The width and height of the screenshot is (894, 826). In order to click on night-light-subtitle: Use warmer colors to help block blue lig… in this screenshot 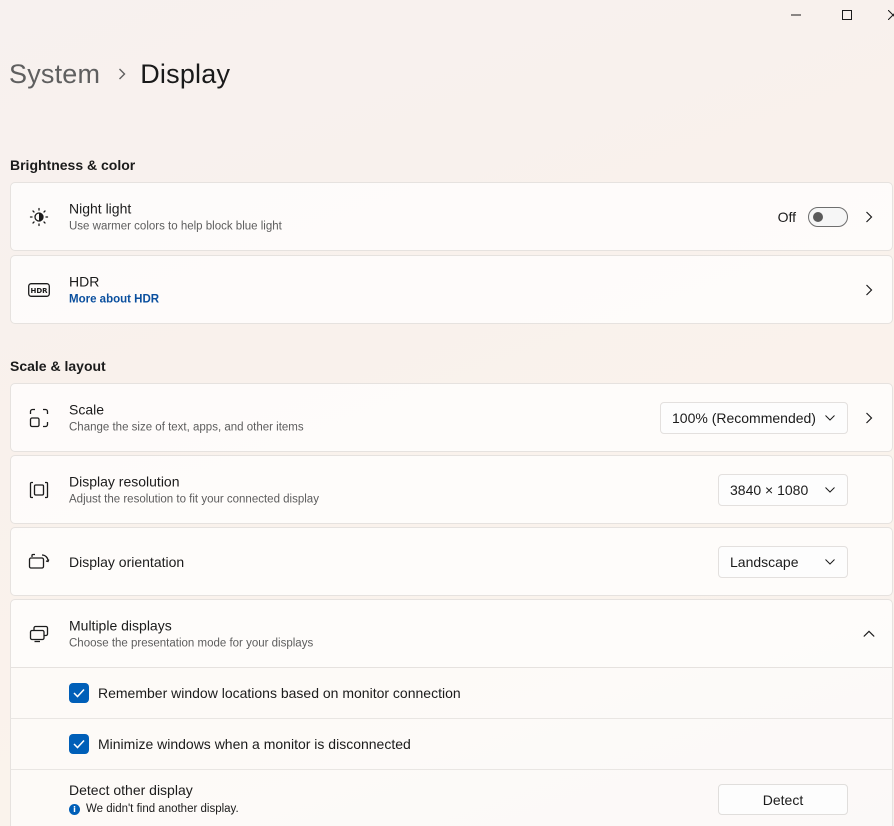, I will do `click(175, 226)`.